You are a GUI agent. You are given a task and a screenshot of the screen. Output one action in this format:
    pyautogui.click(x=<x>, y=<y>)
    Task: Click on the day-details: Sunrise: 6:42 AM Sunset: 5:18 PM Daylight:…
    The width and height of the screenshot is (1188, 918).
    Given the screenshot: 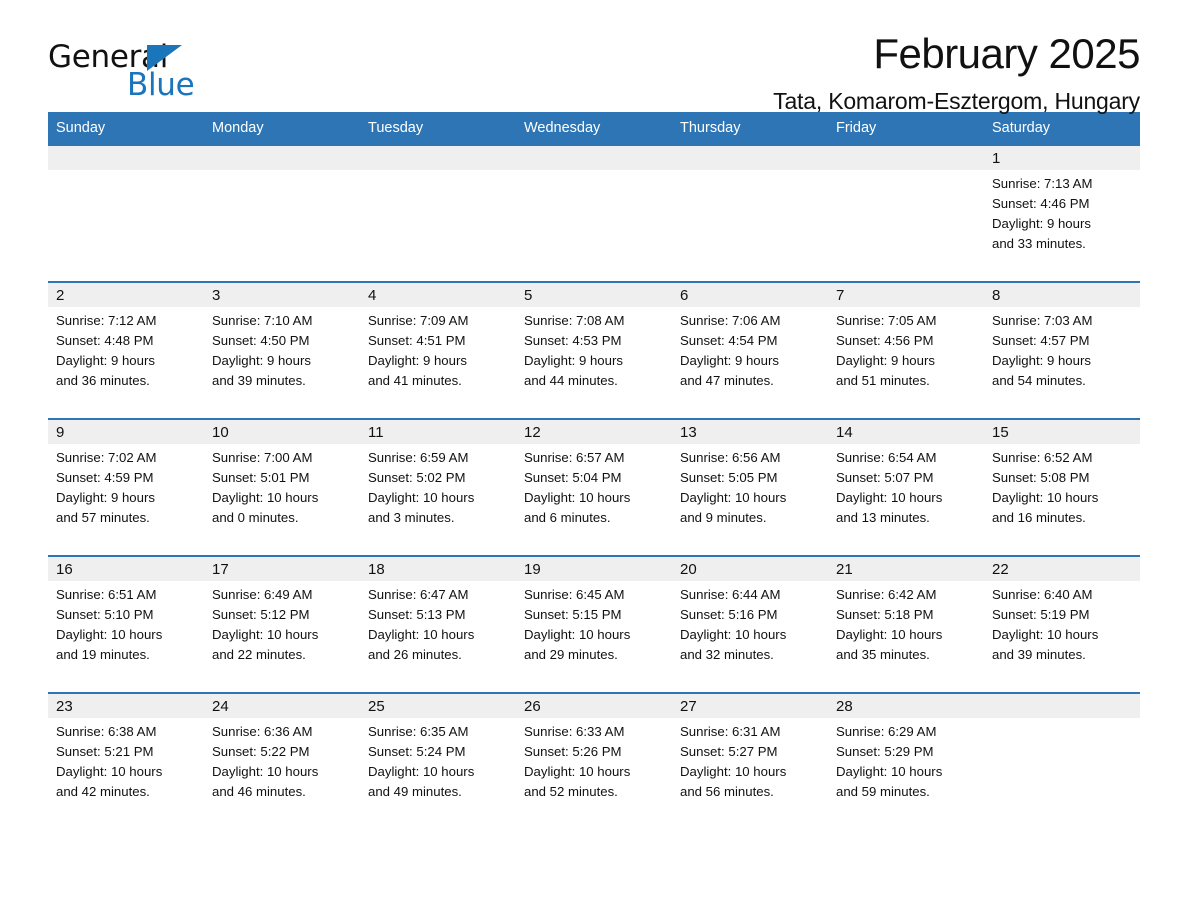 What is the action you would take?
    pyautogui.click(x=906, y=623)
    